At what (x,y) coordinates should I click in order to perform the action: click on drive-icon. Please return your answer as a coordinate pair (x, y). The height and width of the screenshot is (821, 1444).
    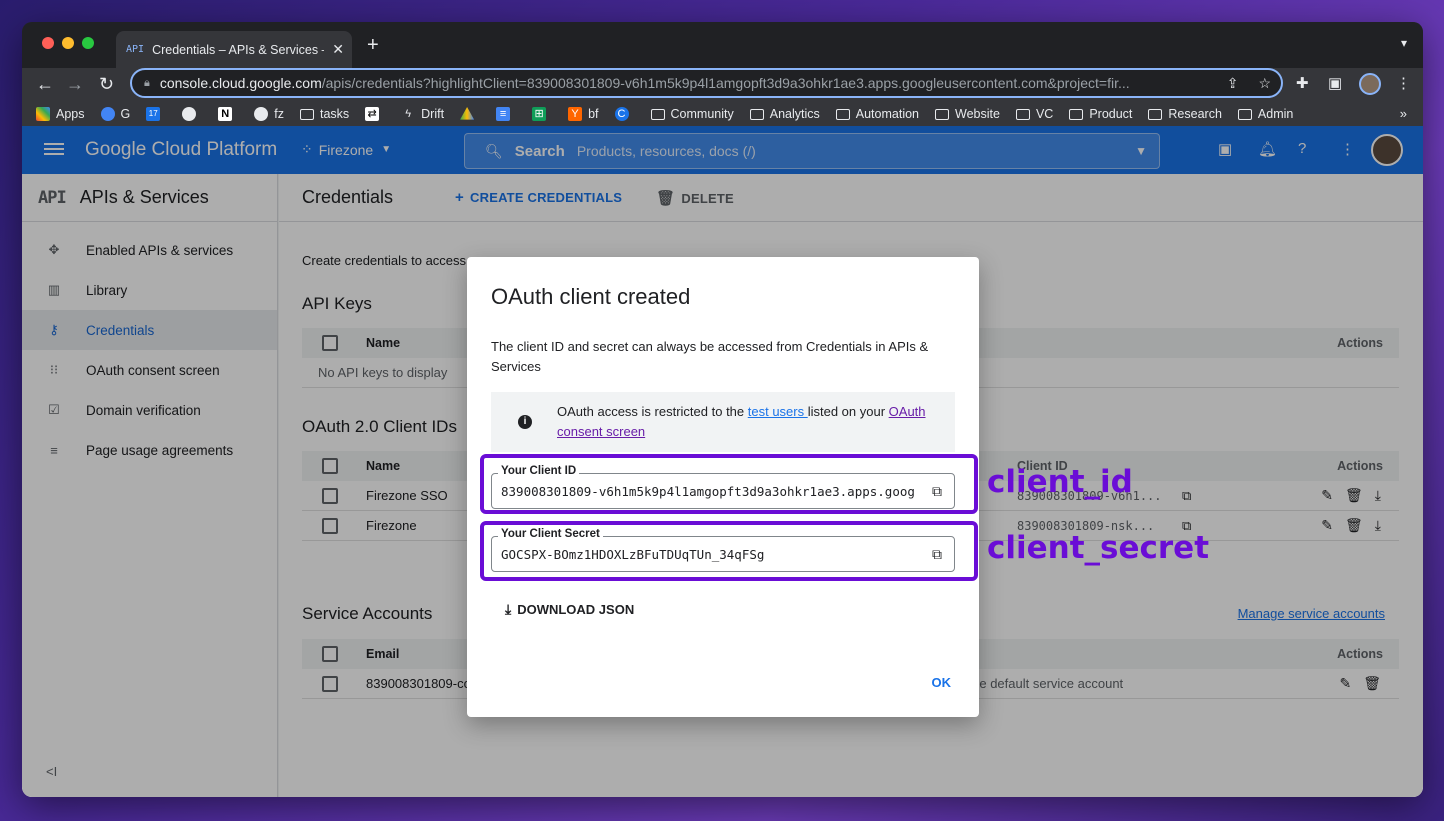
    Looking at the image, I should click on (467, 113).